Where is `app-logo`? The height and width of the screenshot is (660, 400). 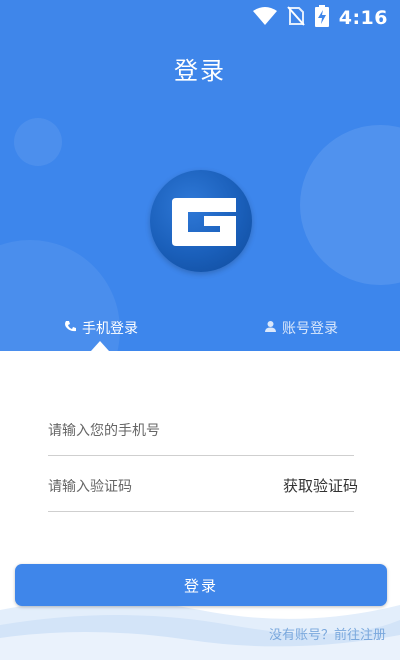 app-logo is located at coordinates (201, 221).